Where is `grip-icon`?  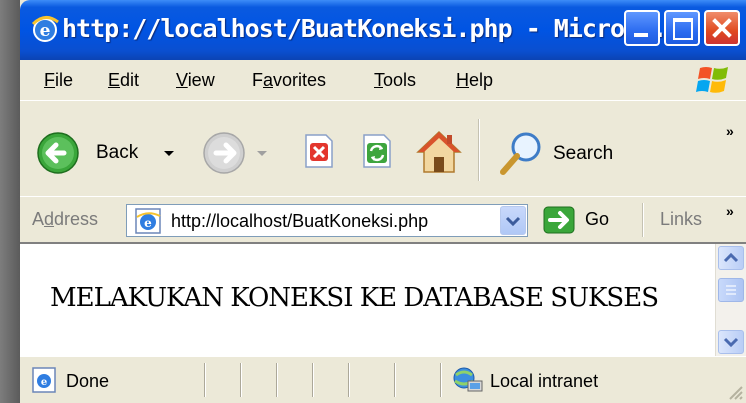 grip-icon is located at coordinates (731, 290).